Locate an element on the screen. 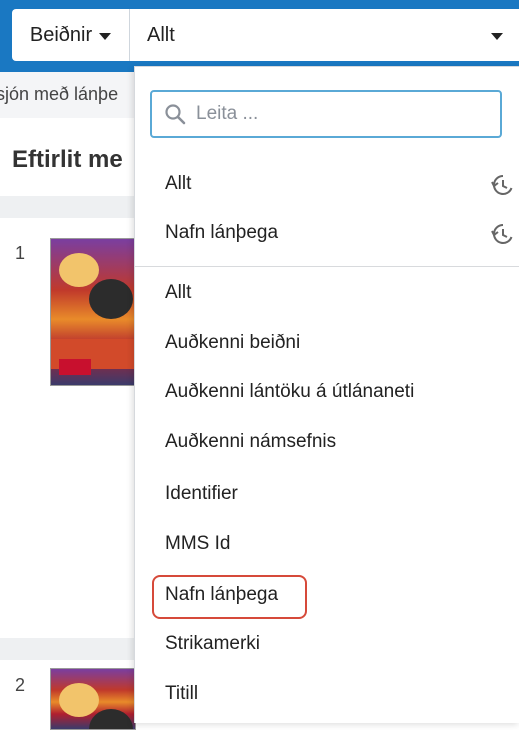  option-course-id: Auðkenni námsefnis is located at coordinates (250, 442).